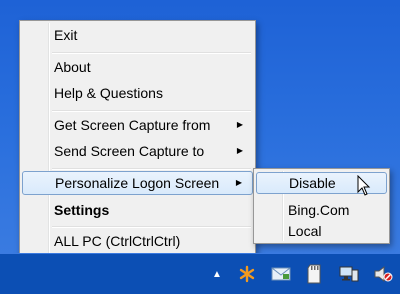 Image resolution: width=400 pixels, height=294 pixels. Describe the element at coordinates (247, 274) in the screenshot. I see `asterisk-icon` at that location.